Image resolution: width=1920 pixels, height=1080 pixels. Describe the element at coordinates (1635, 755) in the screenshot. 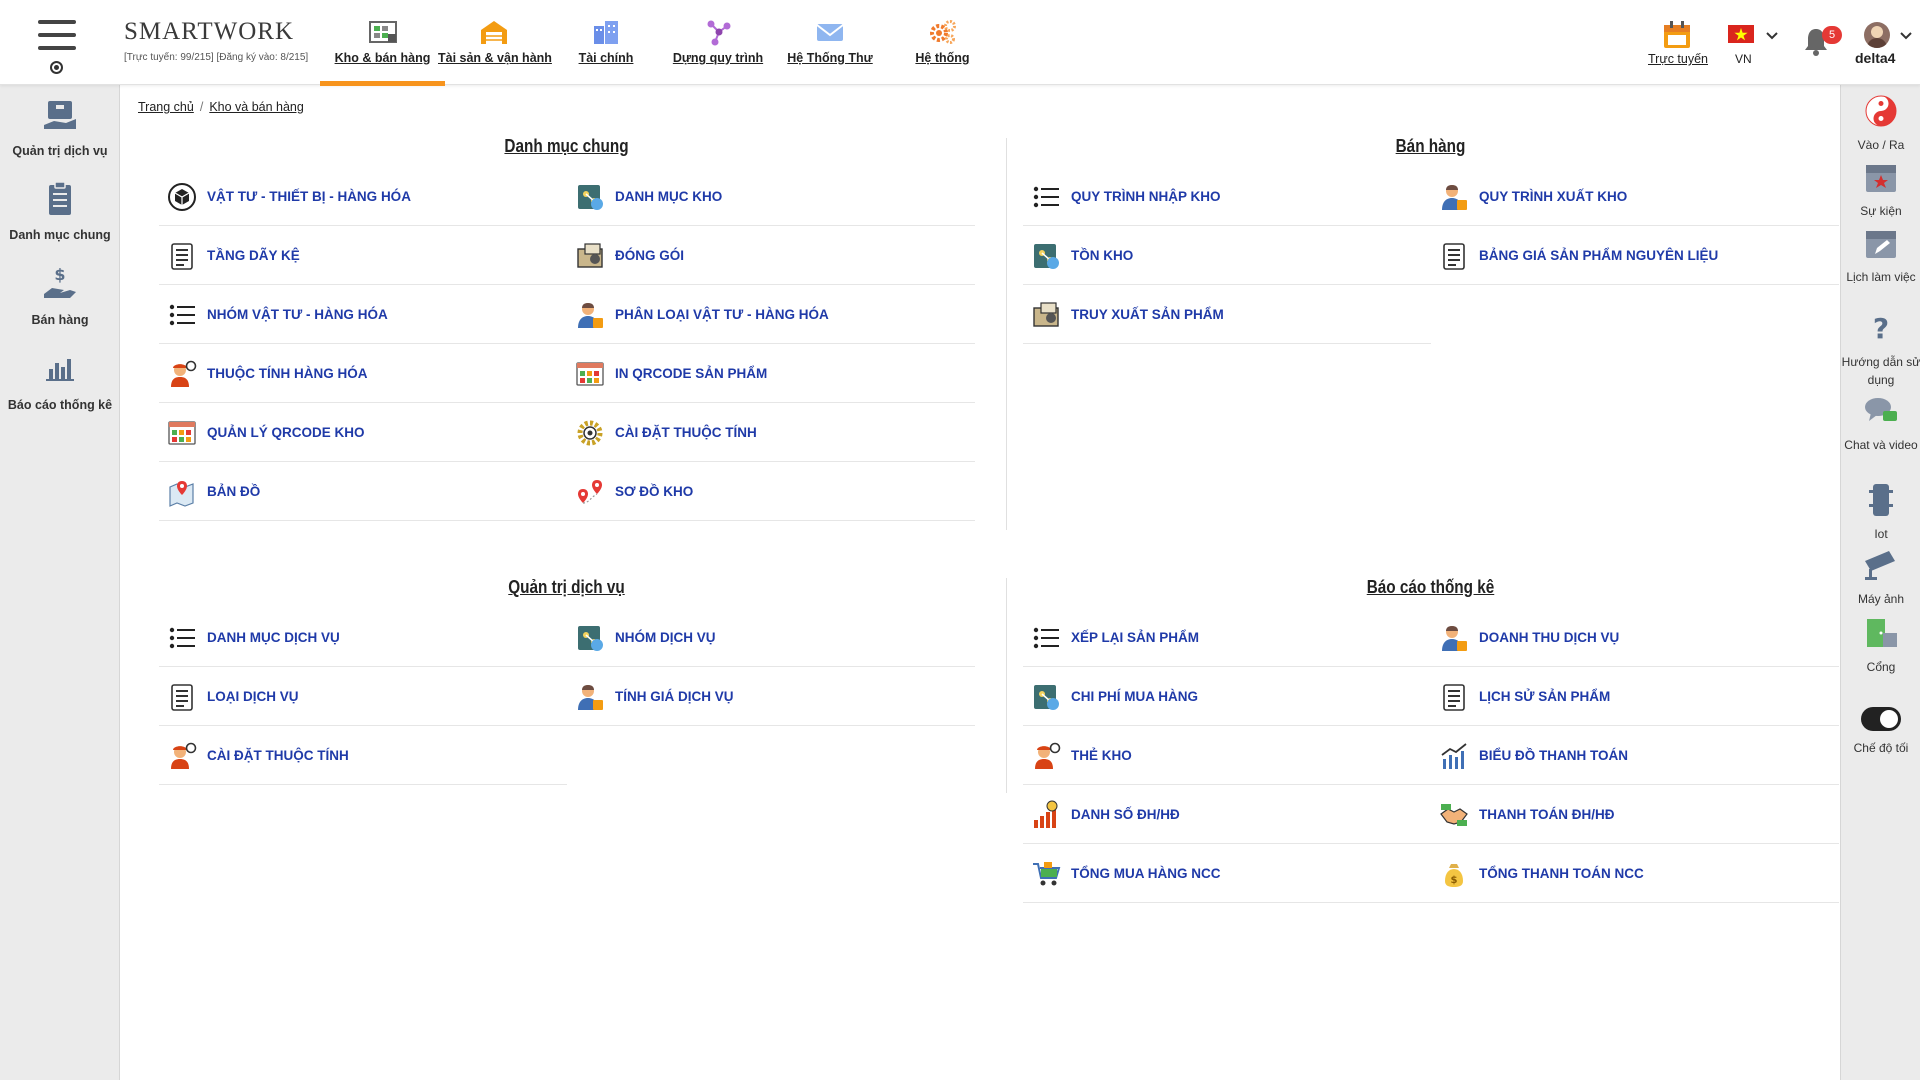

I see `menu-item: BIỂU ĐỒ THANH TOÁN` at that location.